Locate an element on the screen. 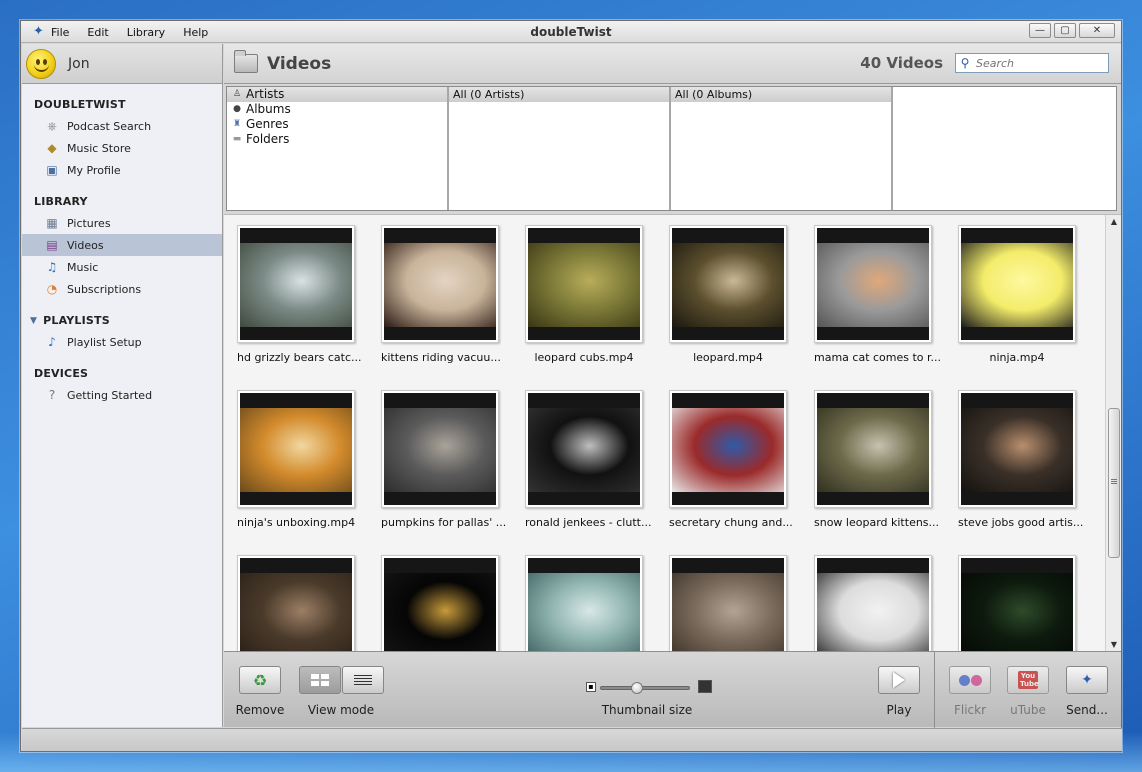 This screenshot has width=1142, height=772. video-tile: leopard cubs.mp4 is located at coordinates (584, 294).